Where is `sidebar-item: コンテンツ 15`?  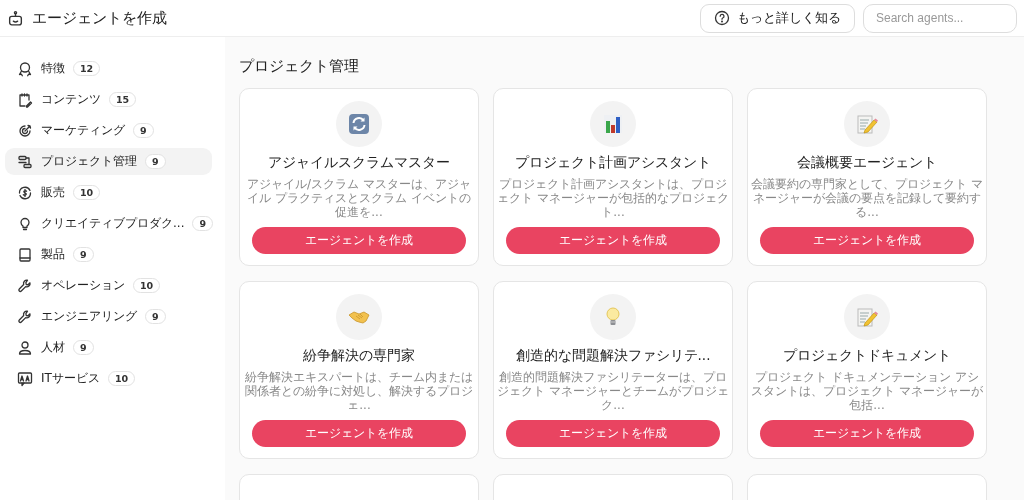
sidebar-item: コンテンツ 15 is located at coordinates (108, 99).